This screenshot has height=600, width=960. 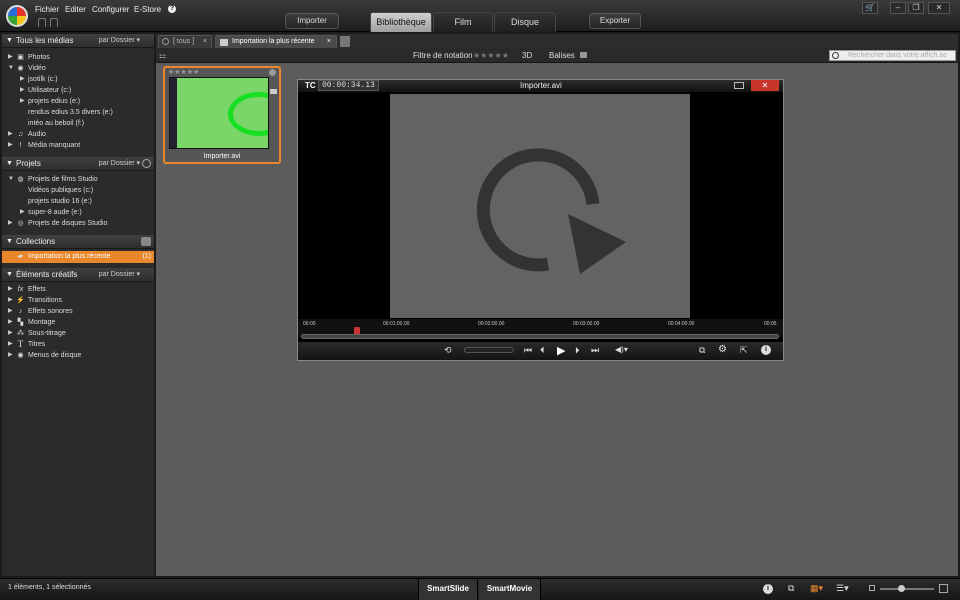 What do you see at coordinates (448, 350) in the screenshot?
I see `loop-icon: ⟲` at bounding box center [448, 350].